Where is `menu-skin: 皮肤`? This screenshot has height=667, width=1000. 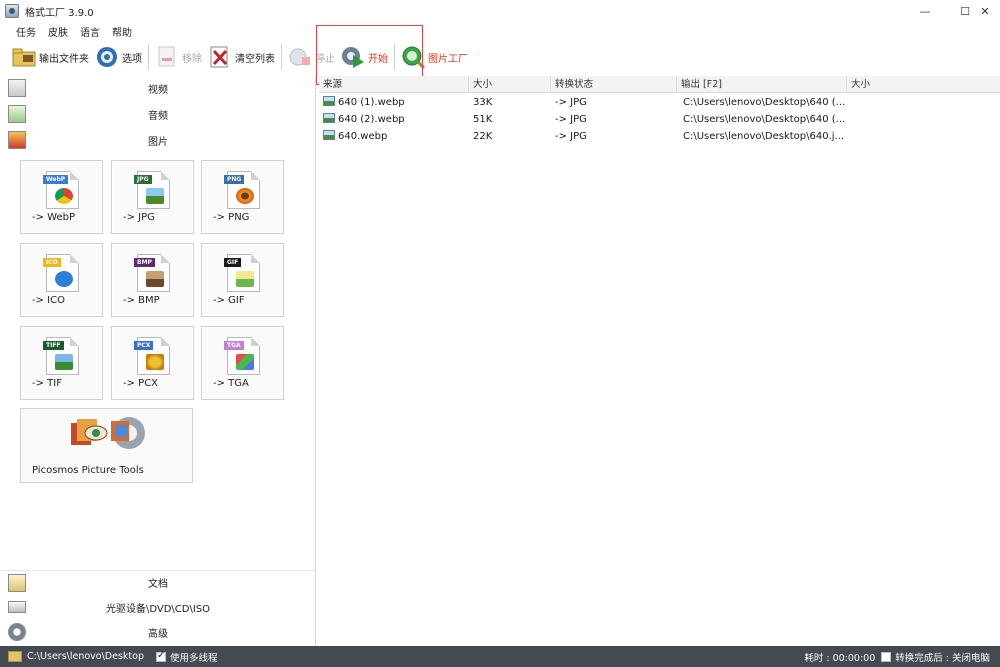 menu-skin: 皮肤 is located at coordinates (58, 31).